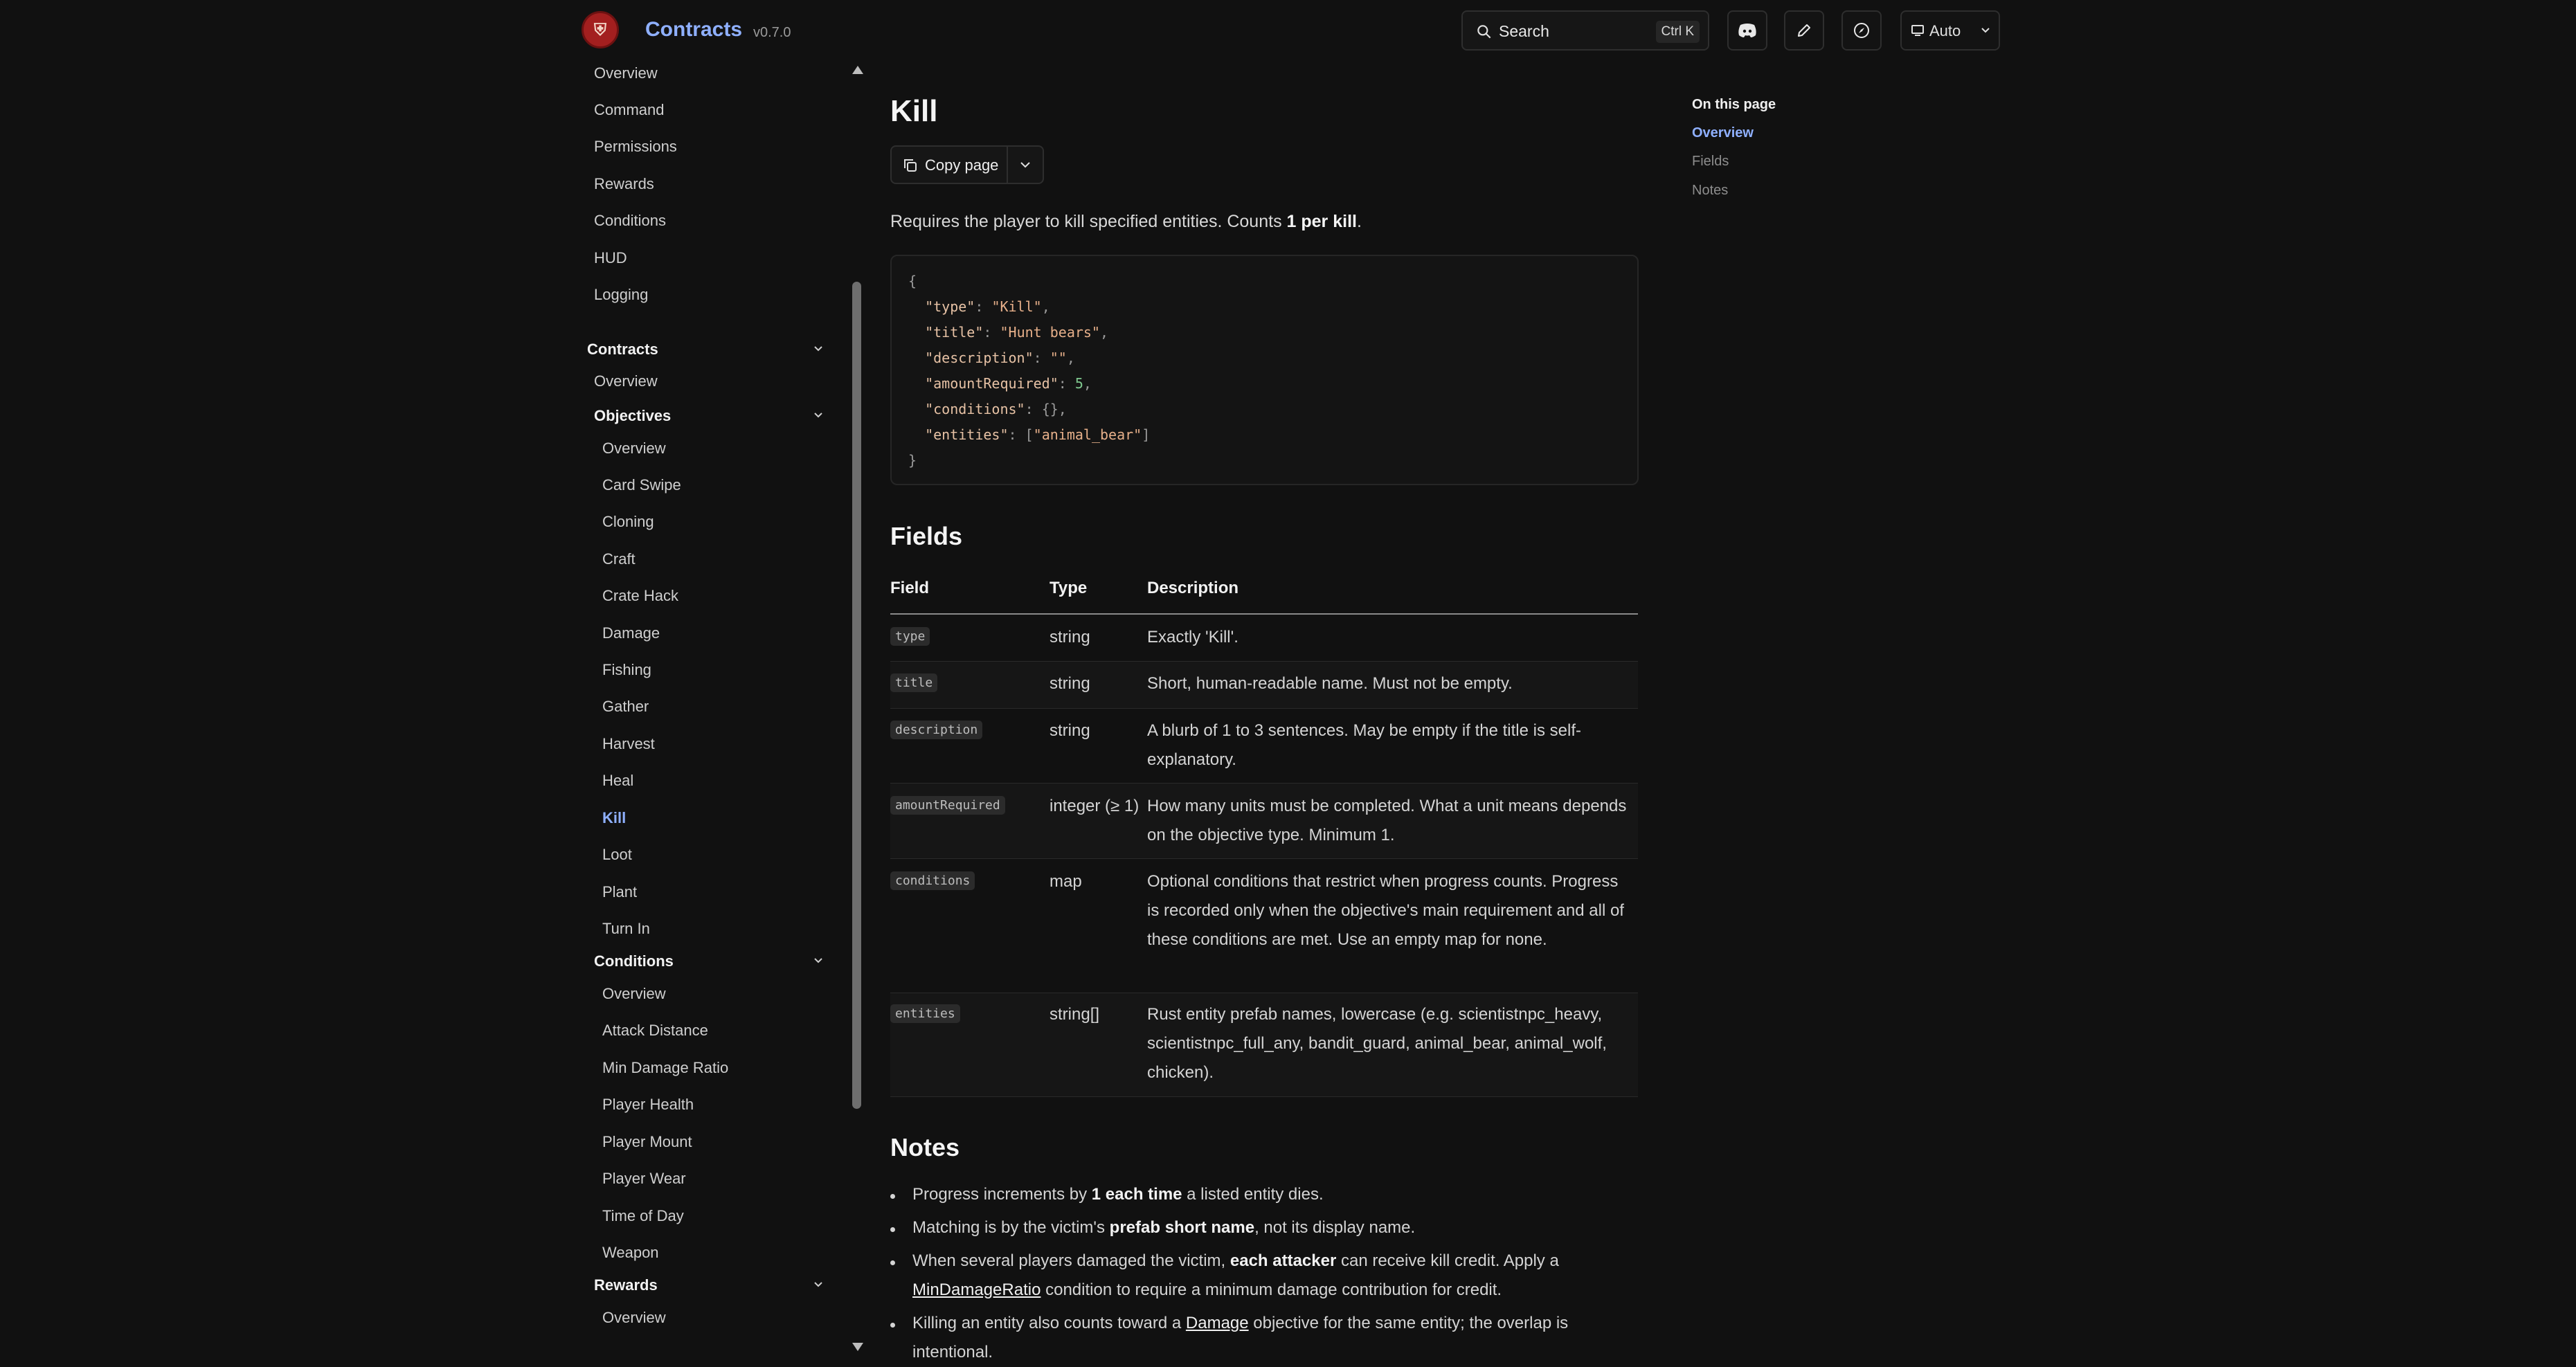 The image size is (2576, 1367). Describe the element at coordinates (619, 559) in the screenshot. I see `sidebar-item-craft: Craft` at that location.